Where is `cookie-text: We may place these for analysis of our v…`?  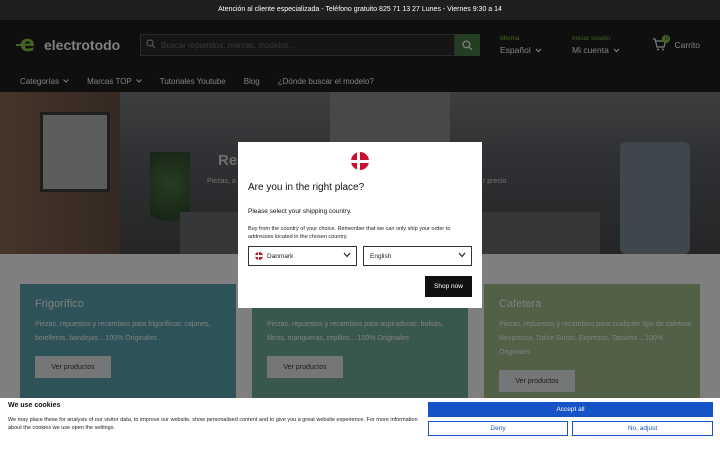
cookie-text: We may place these for analysis of our v… is located at coordinates (213, 424).